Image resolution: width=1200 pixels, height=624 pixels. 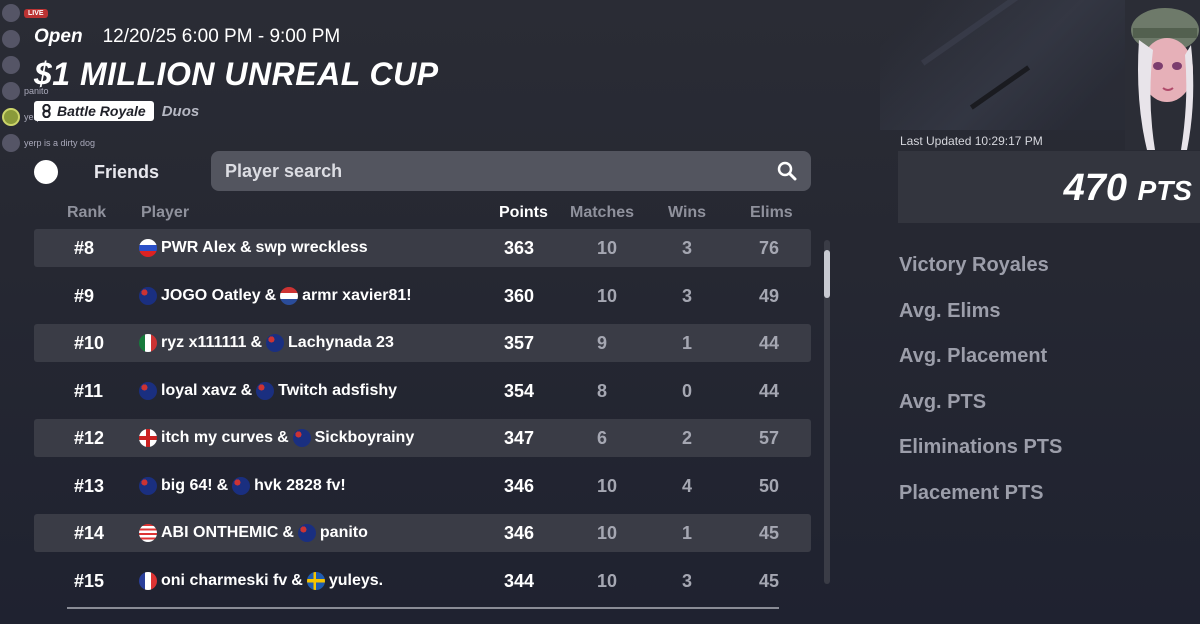 What do you see at coordinates (687, 485) in the screenshot?
I see `row-wins: 4` at bounding box center [687, 485].